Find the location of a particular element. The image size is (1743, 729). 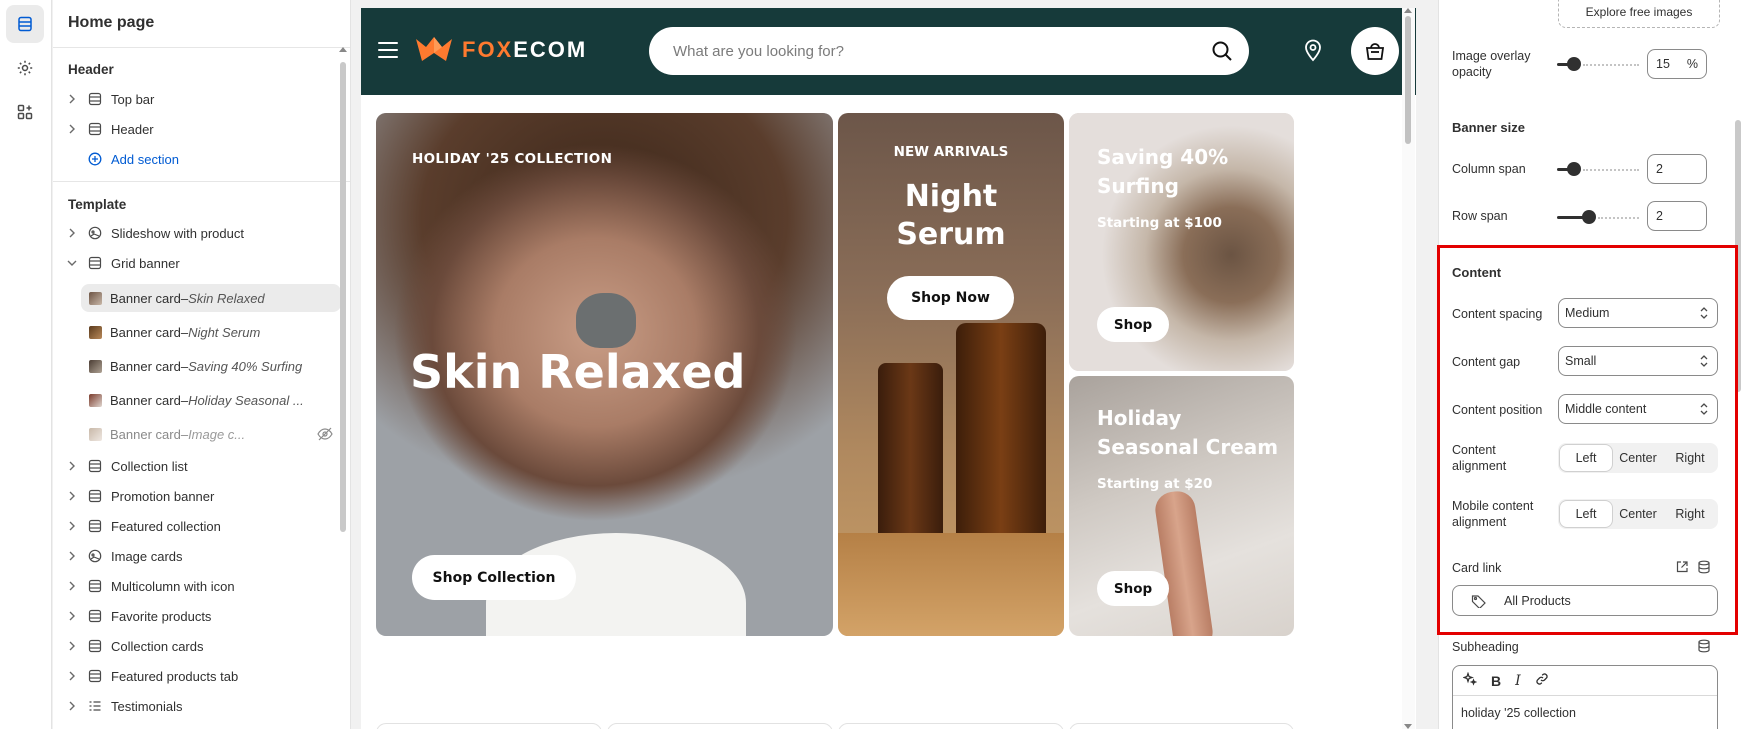

sidebar-item-featured-products-tab: Featured products tab is located at coordinates (197, 676).